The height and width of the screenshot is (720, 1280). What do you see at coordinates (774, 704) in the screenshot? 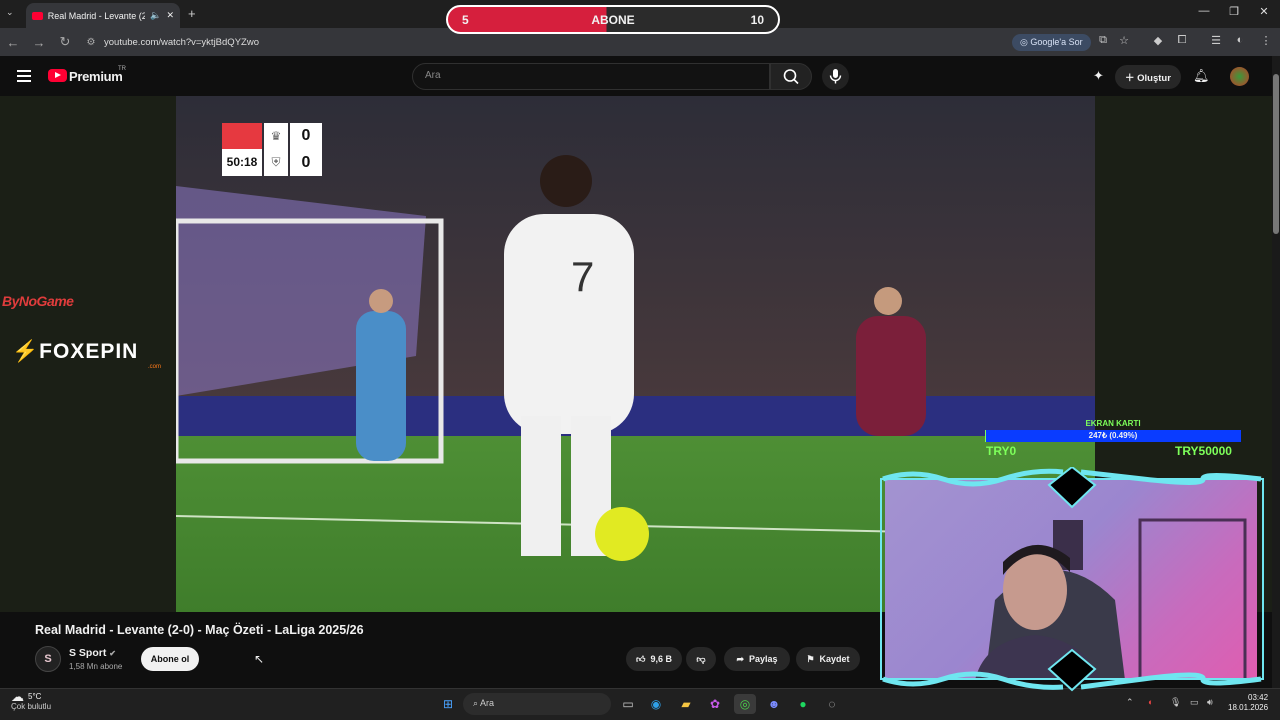
I see `discord-icon: ☻` at bounding box center [774, 704].